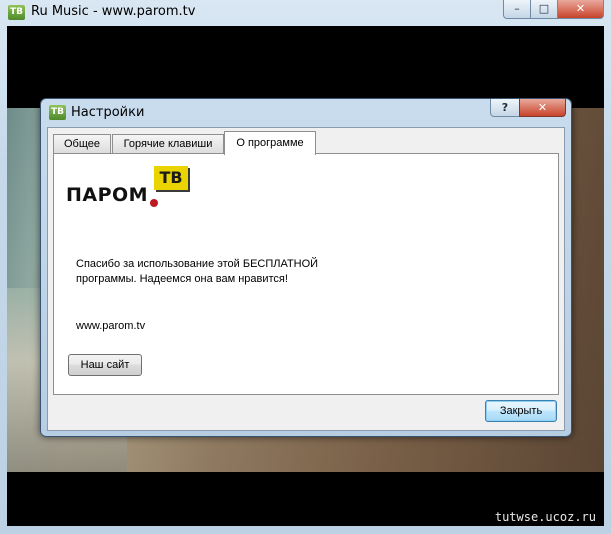  I want to click on logo-word: ПАРОМ, so click(107, 195).